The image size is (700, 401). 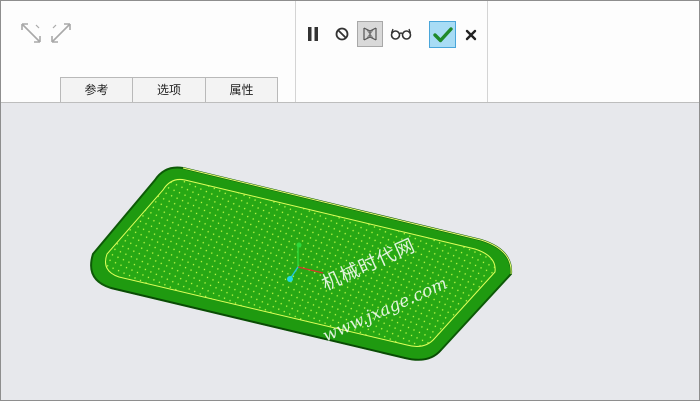 What do you see at coordinates (471, 35) in the screenshot?
I see `cancel-x-icon` at bounding box center [471, 35].